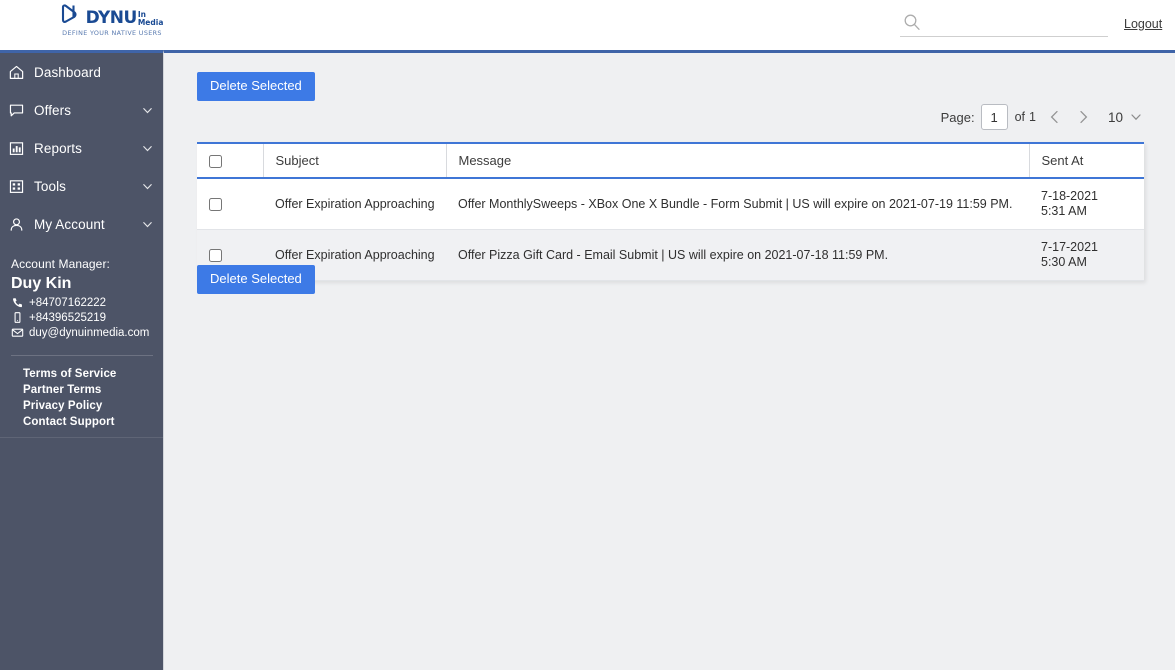 This screenshot has height=670, width=1175. I want to click on search-icon, so click(912, 22).